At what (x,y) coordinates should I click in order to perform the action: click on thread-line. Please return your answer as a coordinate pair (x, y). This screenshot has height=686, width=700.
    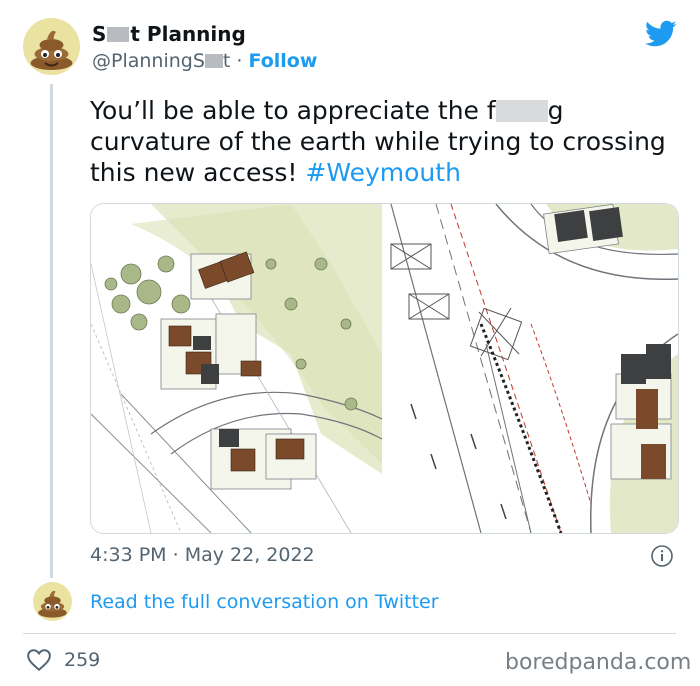
    Looking at the image, I should click on (51, 331).